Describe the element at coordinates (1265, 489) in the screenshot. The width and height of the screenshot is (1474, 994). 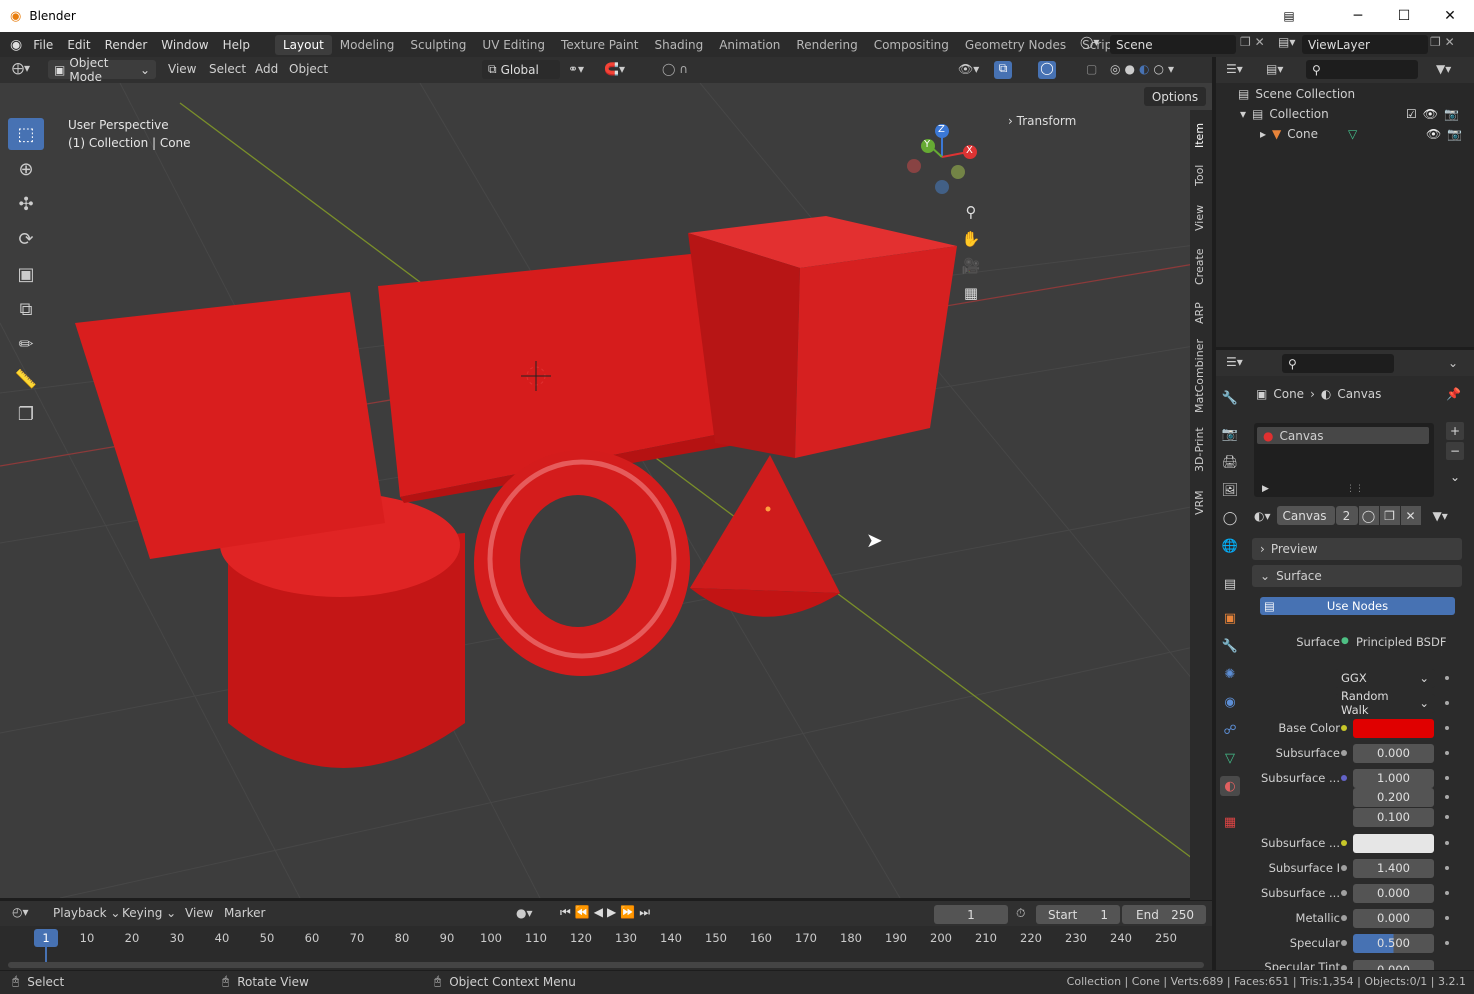
I see `list-expand-icon: ▶` at that location.